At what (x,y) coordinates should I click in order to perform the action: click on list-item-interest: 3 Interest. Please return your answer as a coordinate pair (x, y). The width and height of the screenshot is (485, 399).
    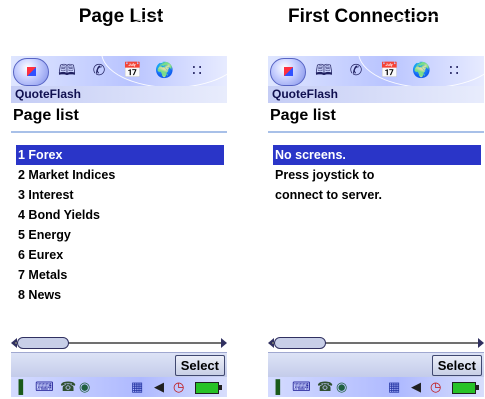
    Looking at the image, I should click on (120, 195).